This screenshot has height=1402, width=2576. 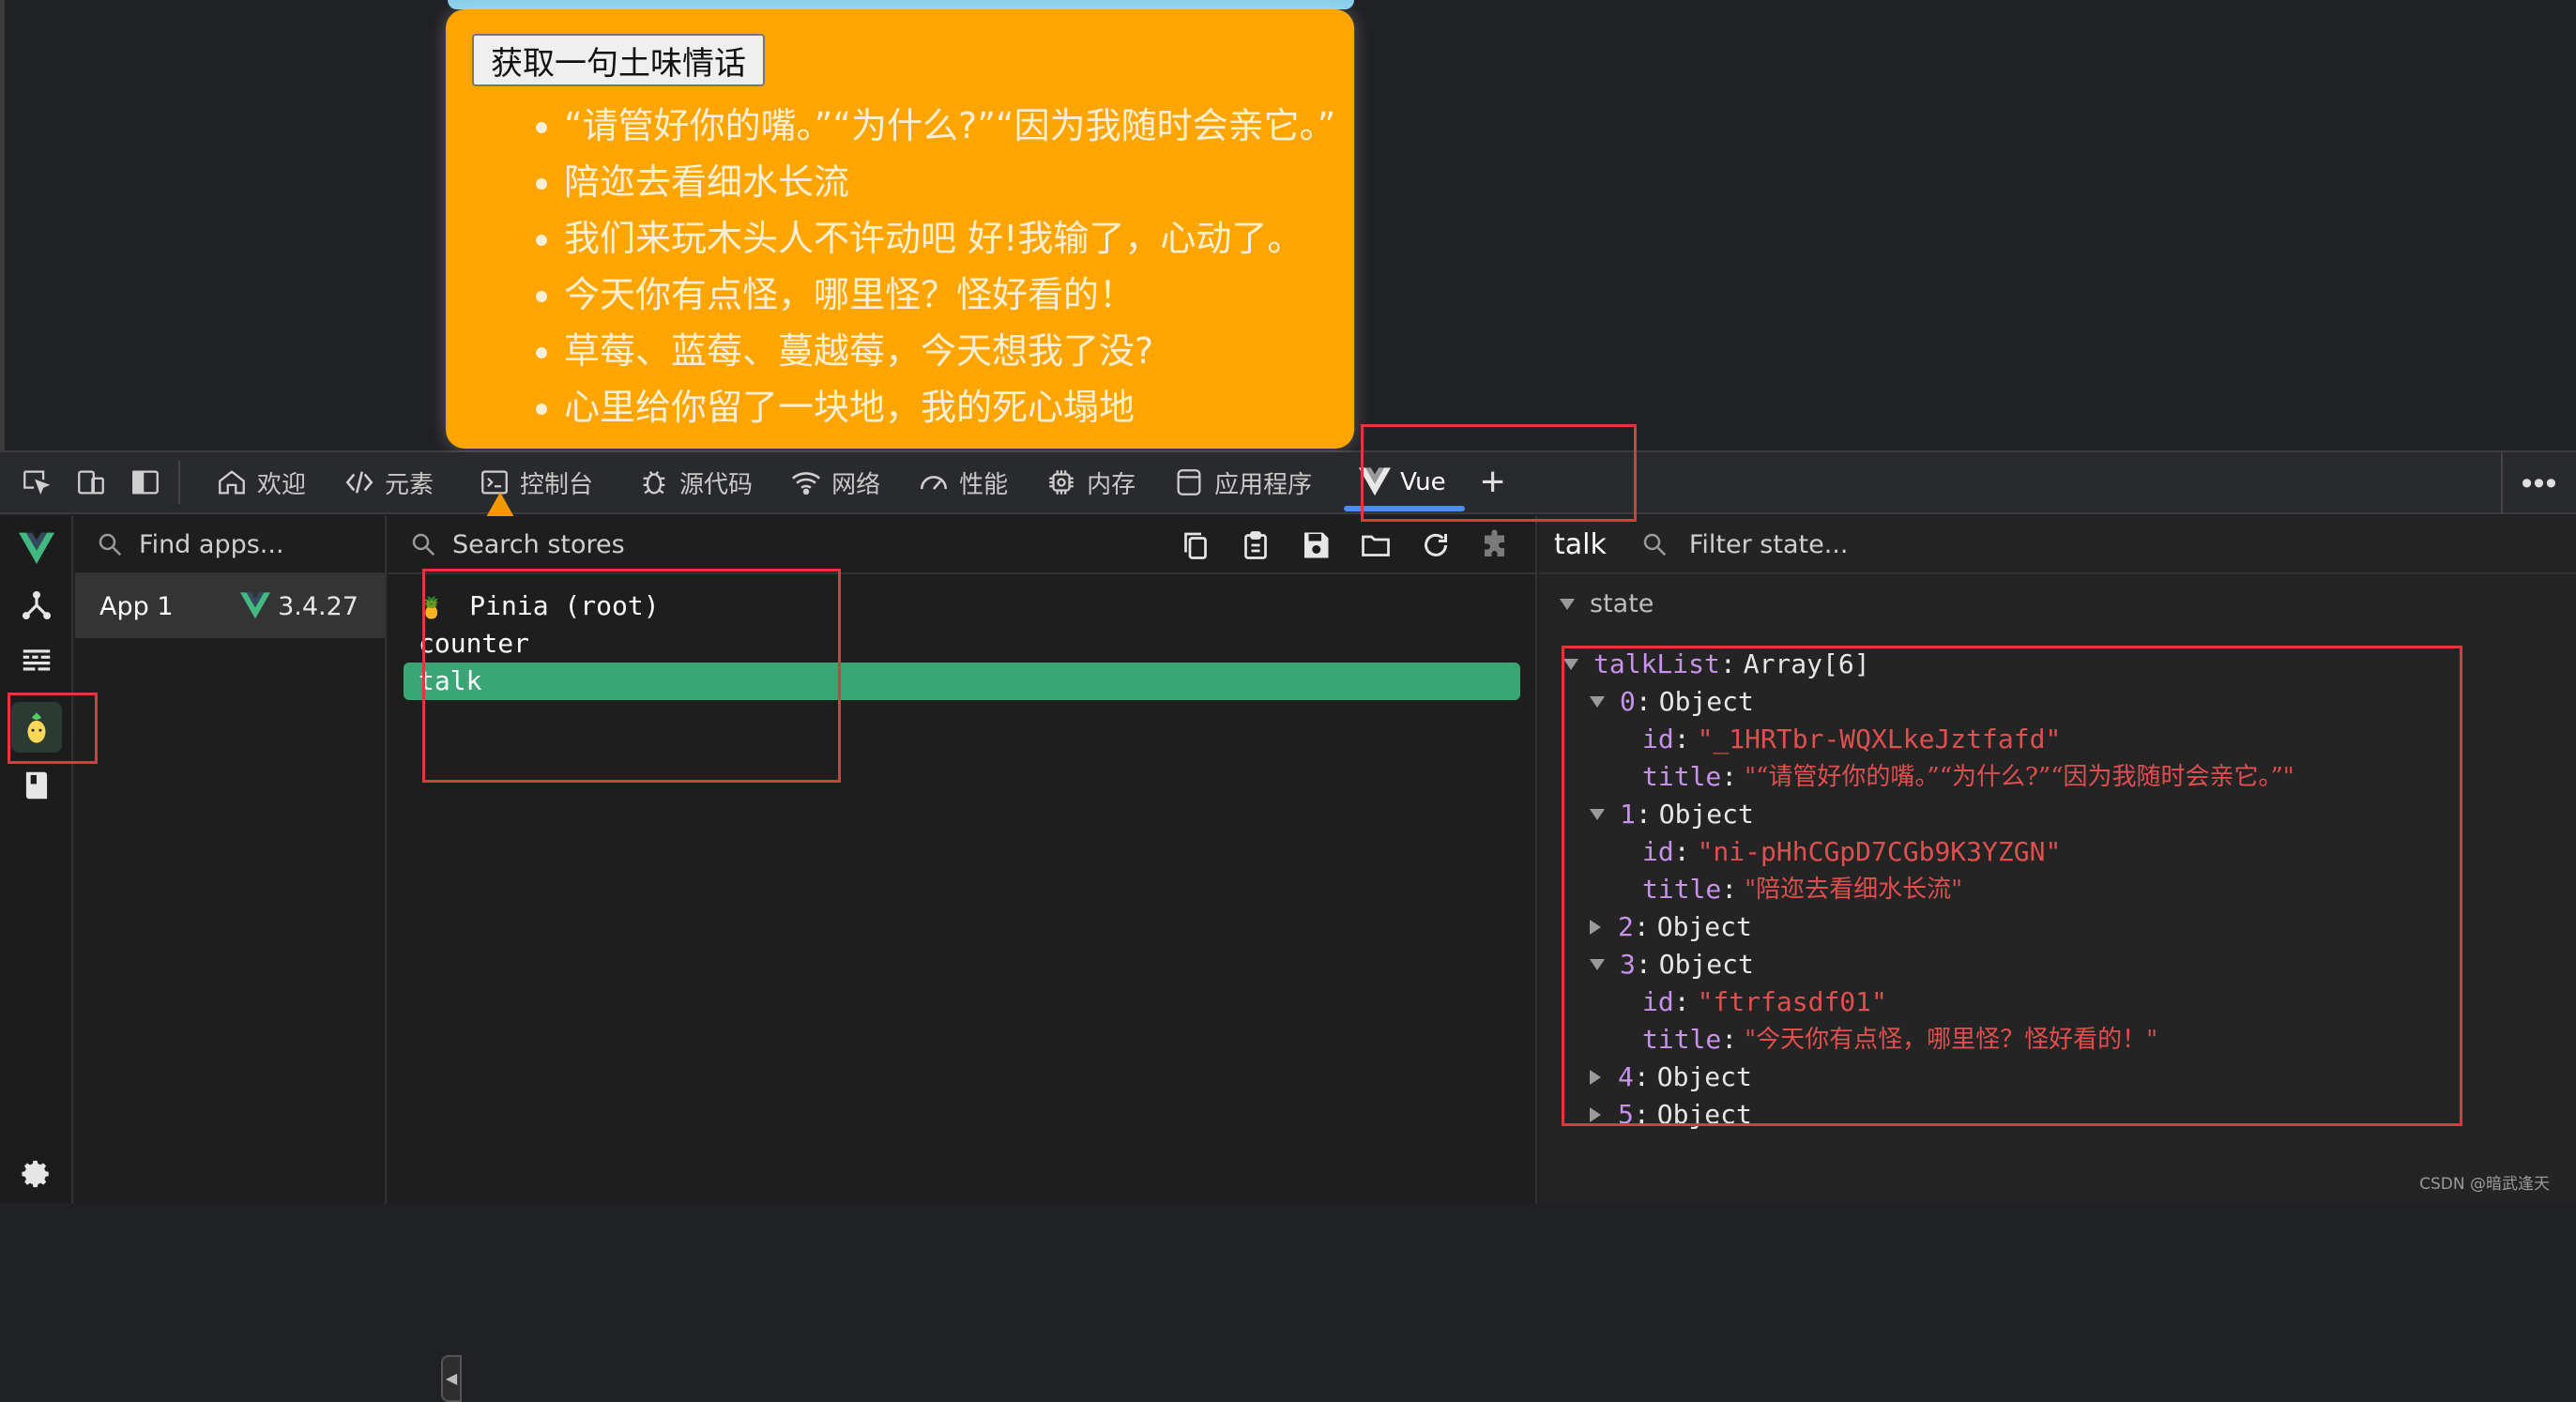 What do you see at coordinates (1111, 482) in the screenshot?
I see `tab-label: 内存` at bounding box center [1111, 482].